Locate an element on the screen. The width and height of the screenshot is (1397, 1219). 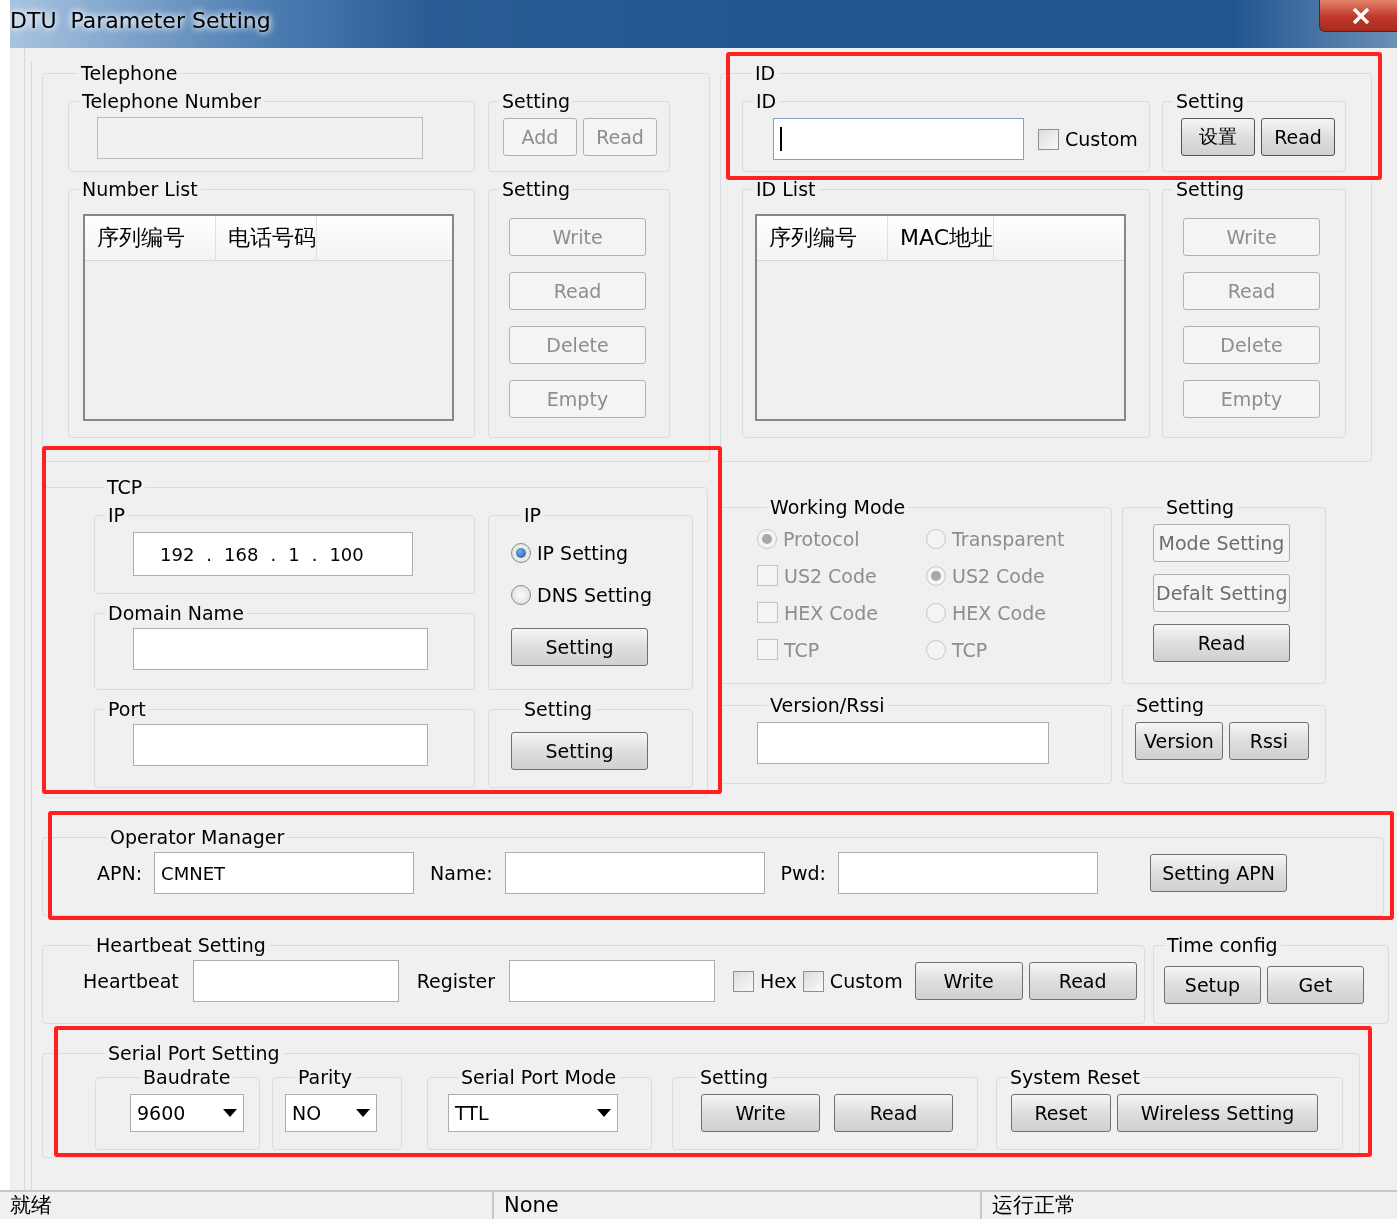
checkbox-label: HEX Code is located at coordinates (831, 612).